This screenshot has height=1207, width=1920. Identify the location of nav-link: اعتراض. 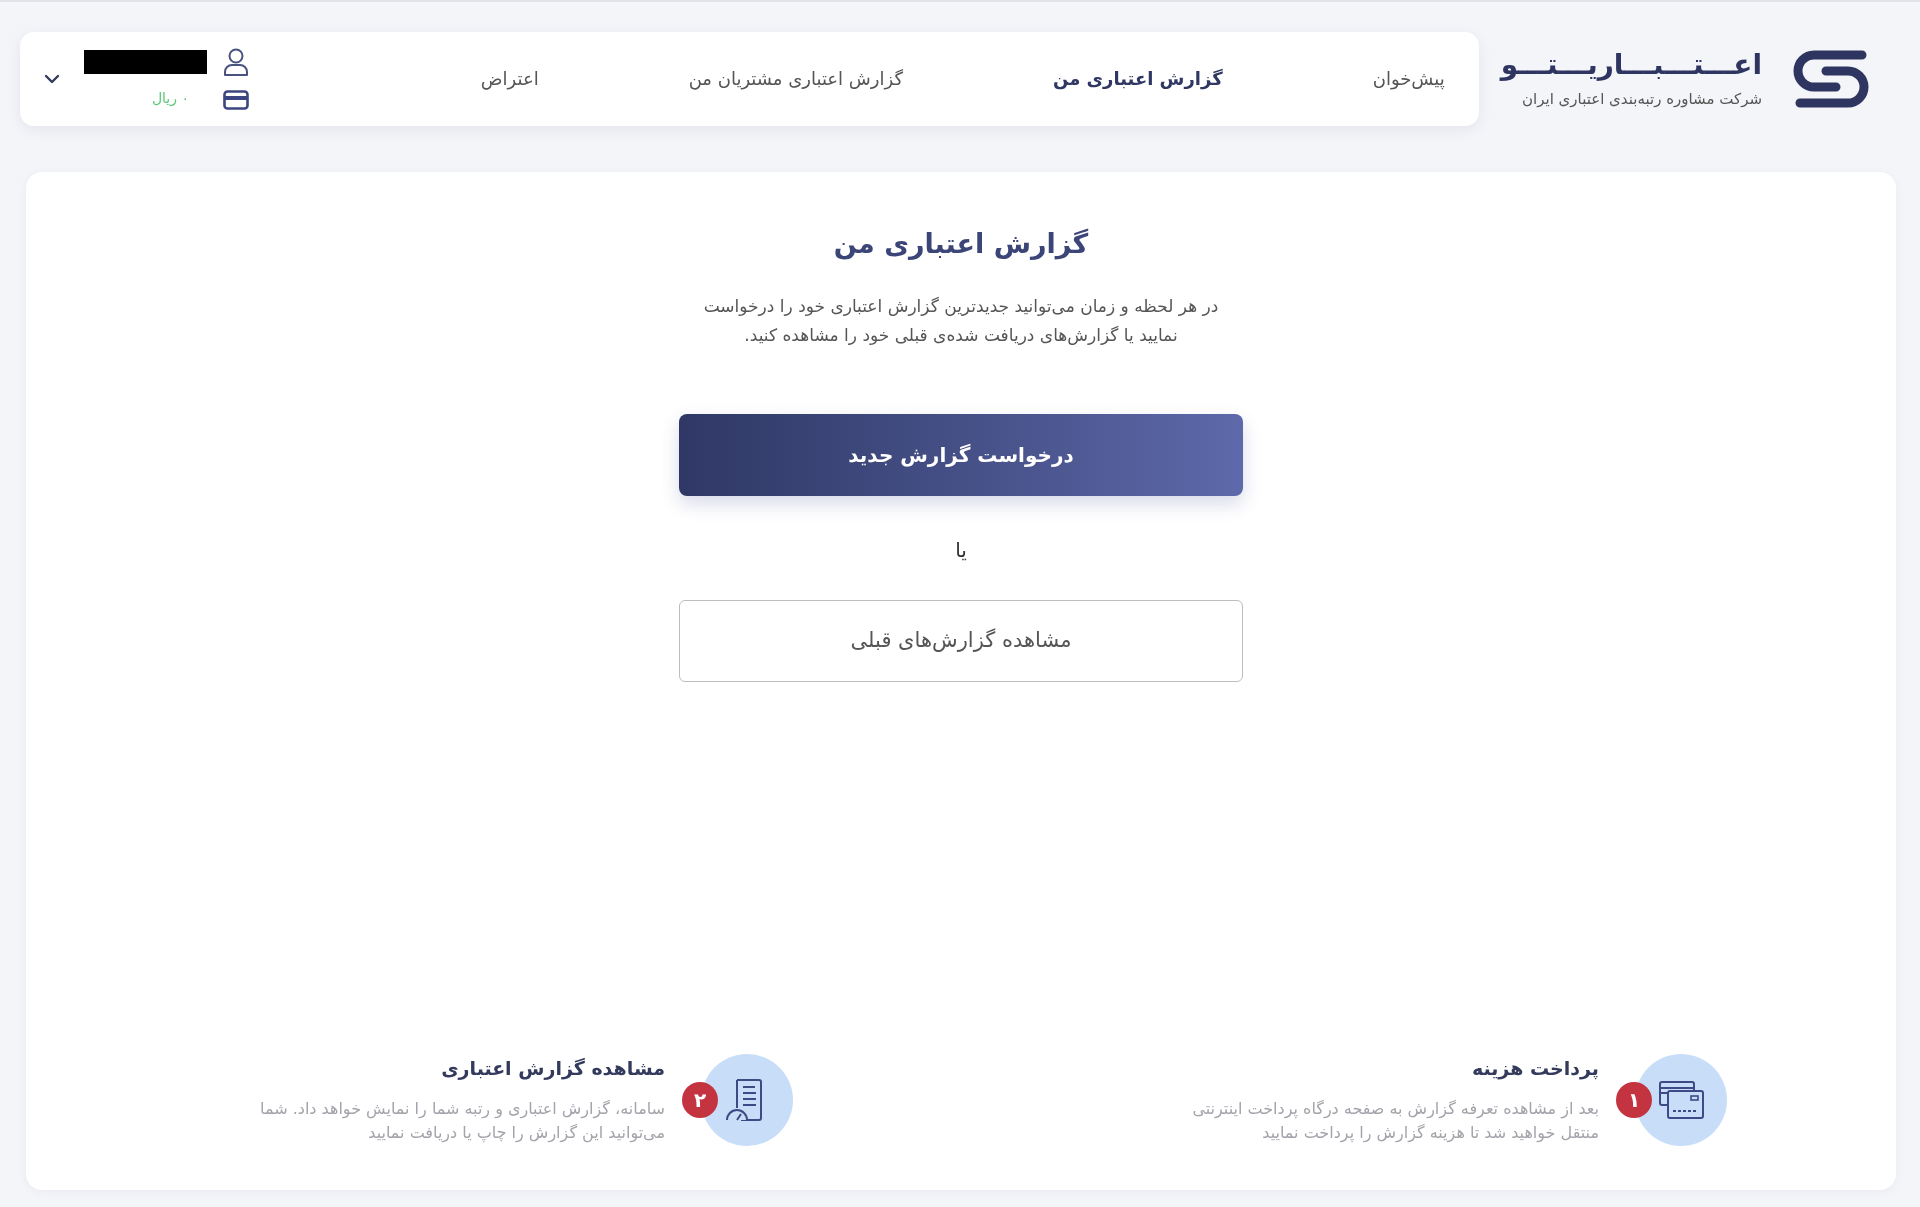
(509, 79).